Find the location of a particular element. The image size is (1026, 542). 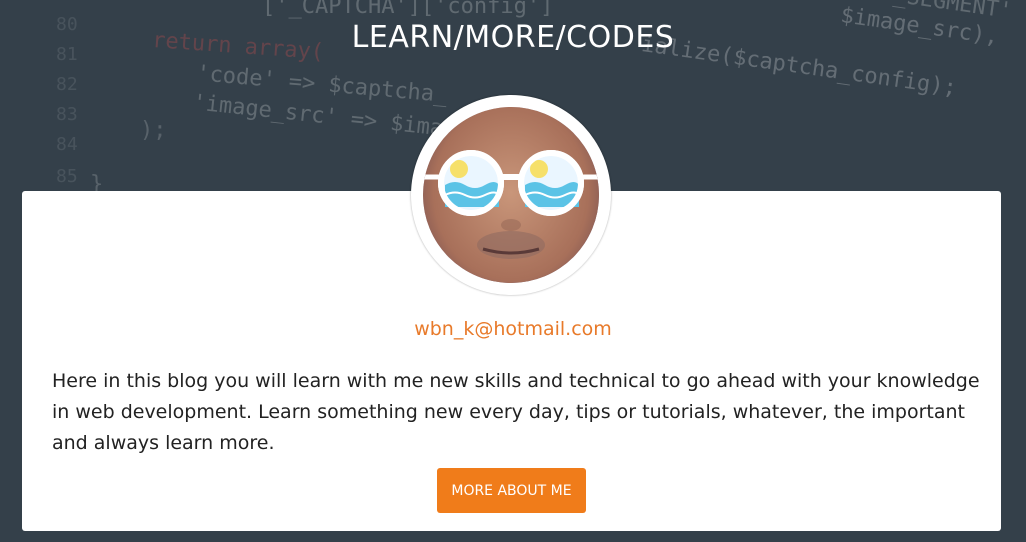

avatar is located at coordinates (511, 195).